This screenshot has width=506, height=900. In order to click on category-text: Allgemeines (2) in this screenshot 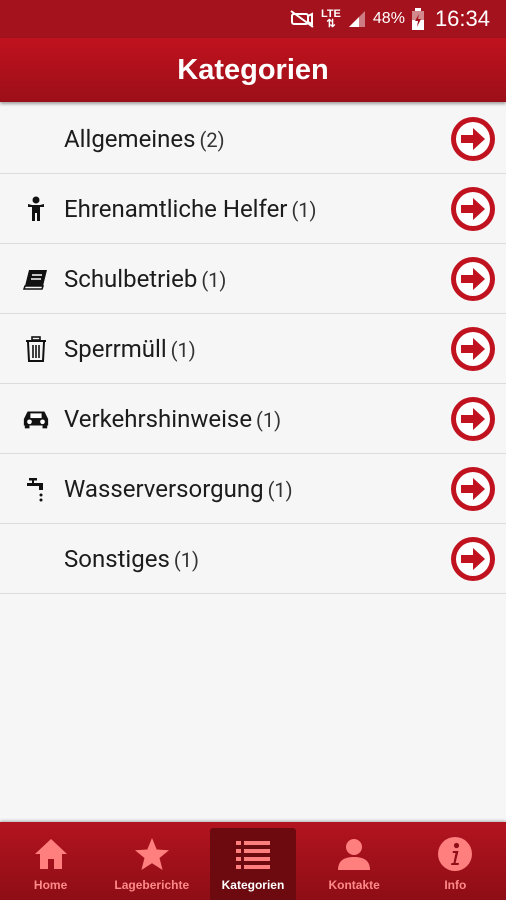, I will do `click(144, 139)`.